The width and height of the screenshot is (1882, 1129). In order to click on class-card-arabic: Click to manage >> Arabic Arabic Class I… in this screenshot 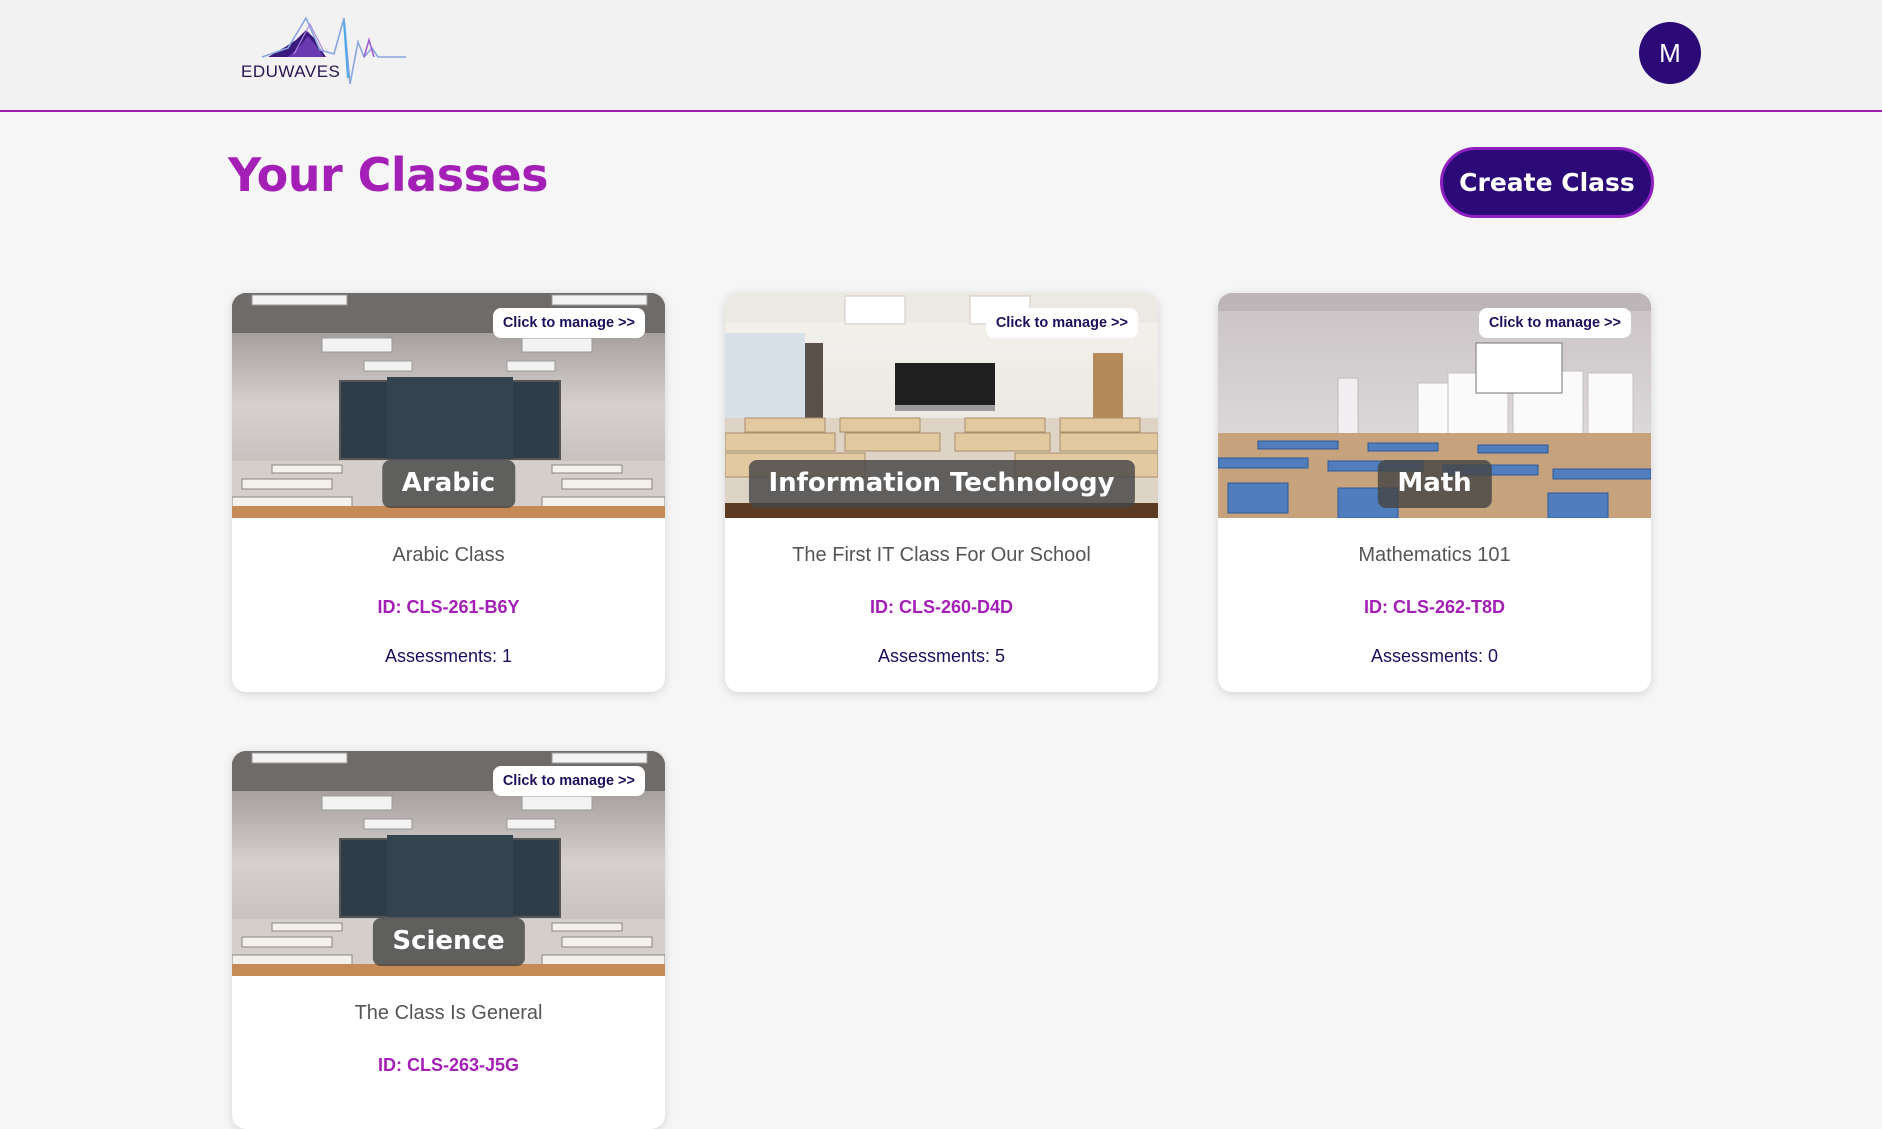, I will do `click(448, 492)`.